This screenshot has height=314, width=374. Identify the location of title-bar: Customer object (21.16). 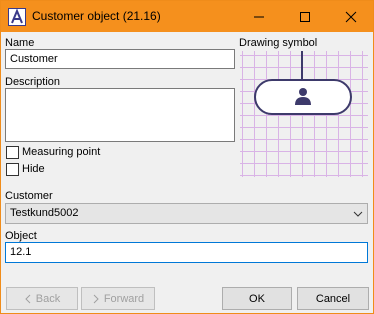
(187, 16).